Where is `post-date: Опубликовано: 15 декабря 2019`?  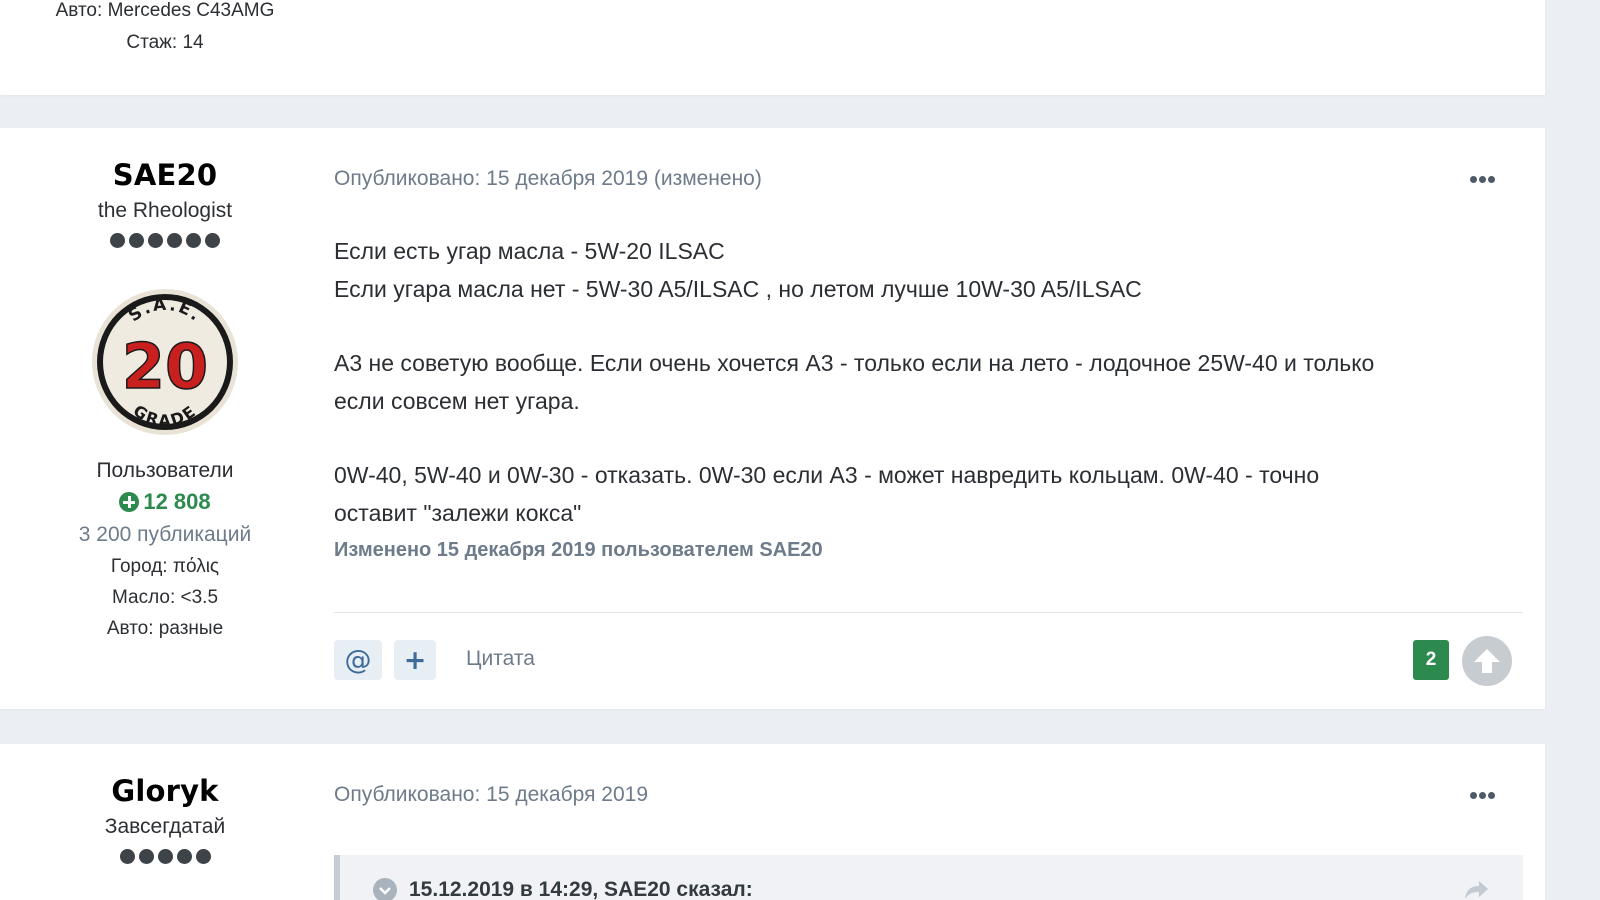
post-date: Опубликовано: 15 декабря 2019 is located at coordinates (491, 795).